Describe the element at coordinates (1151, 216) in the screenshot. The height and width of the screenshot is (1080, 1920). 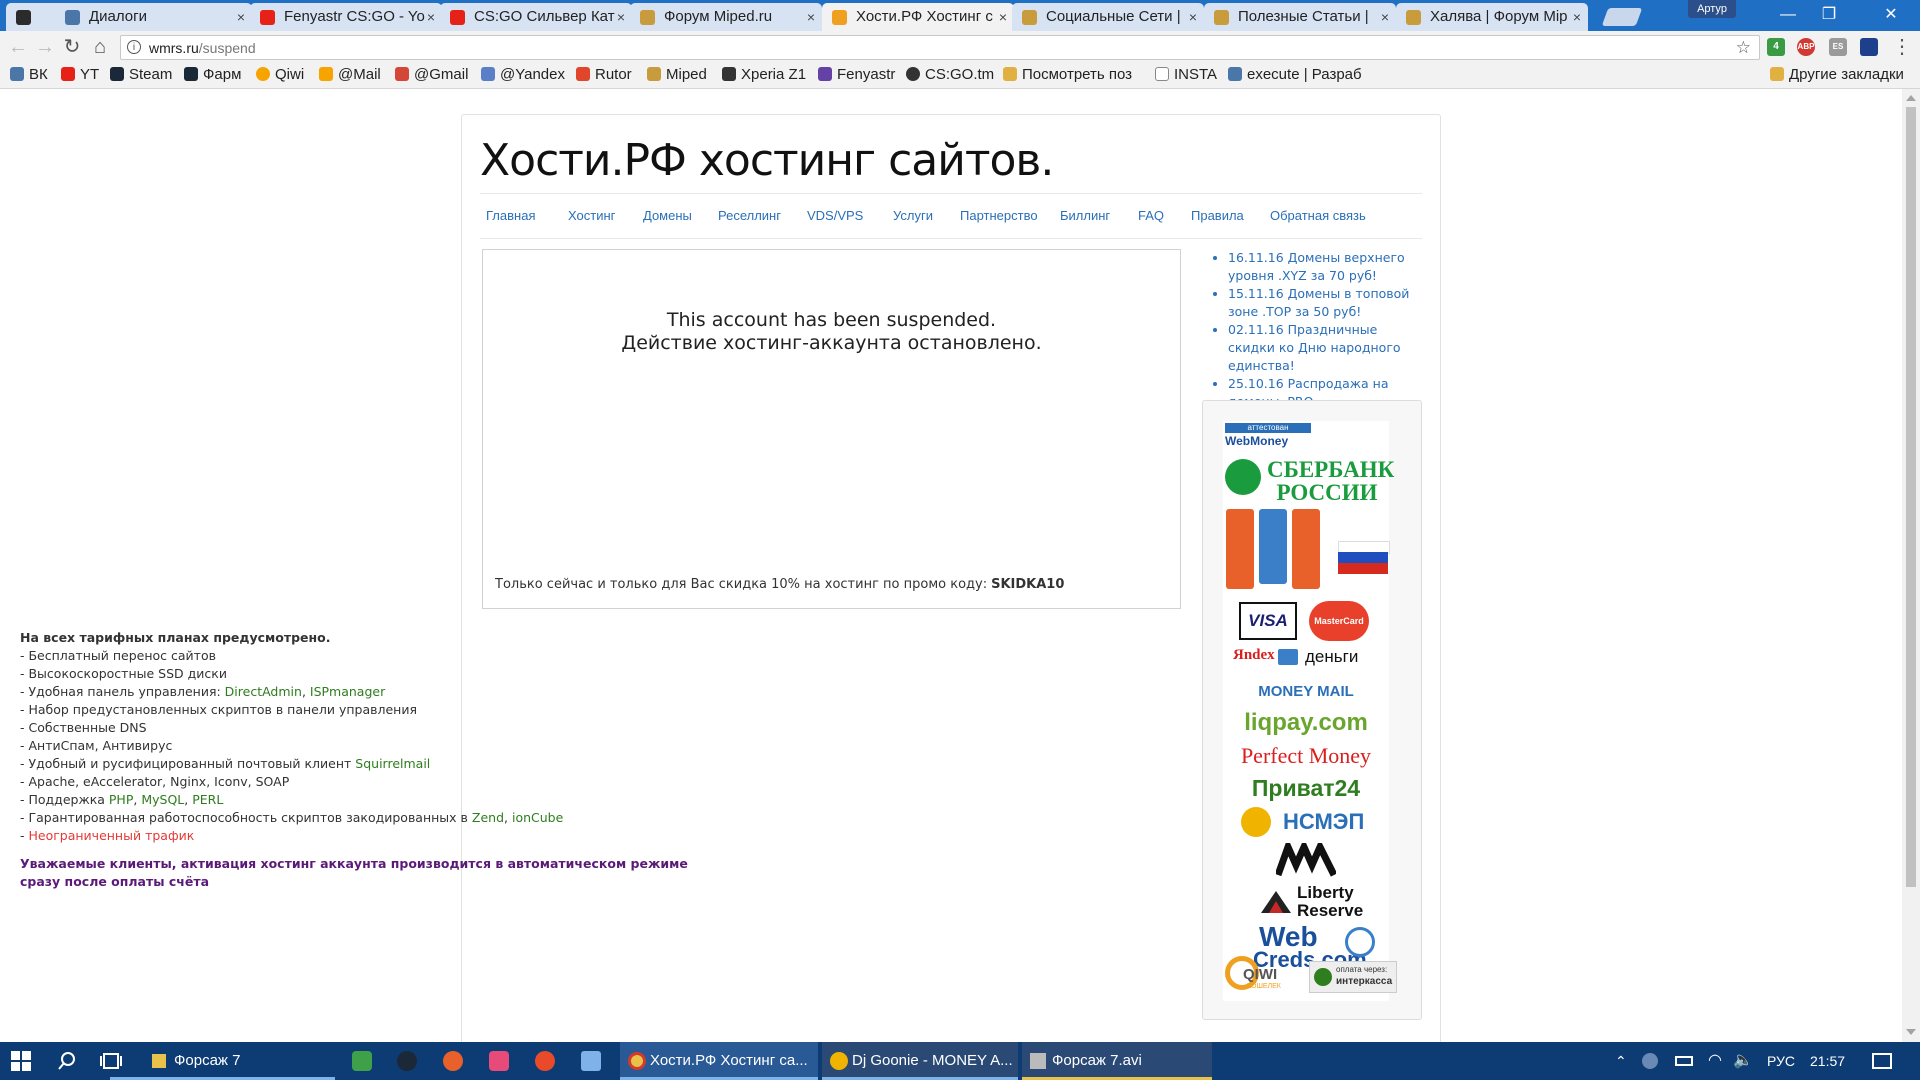
I see `nav-faq: FAQ` at that location.